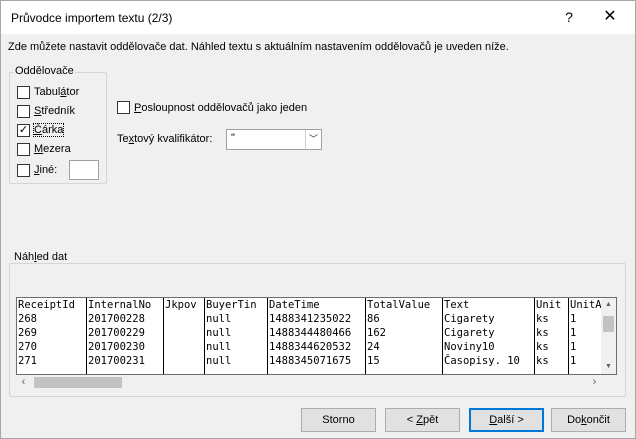  I want to click on preview-column: ReceiptId 268 269 270 271, so click(52, 336).